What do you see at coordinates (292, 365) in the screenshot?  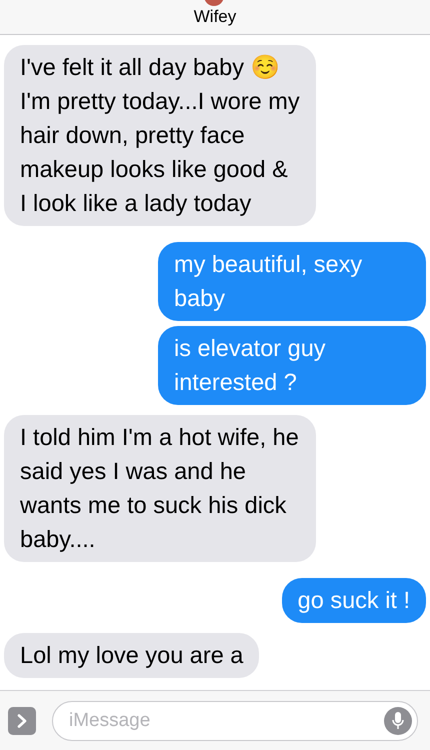 I see `sent-message: is elevator guy interested ?` at bounding box center [292, 365].